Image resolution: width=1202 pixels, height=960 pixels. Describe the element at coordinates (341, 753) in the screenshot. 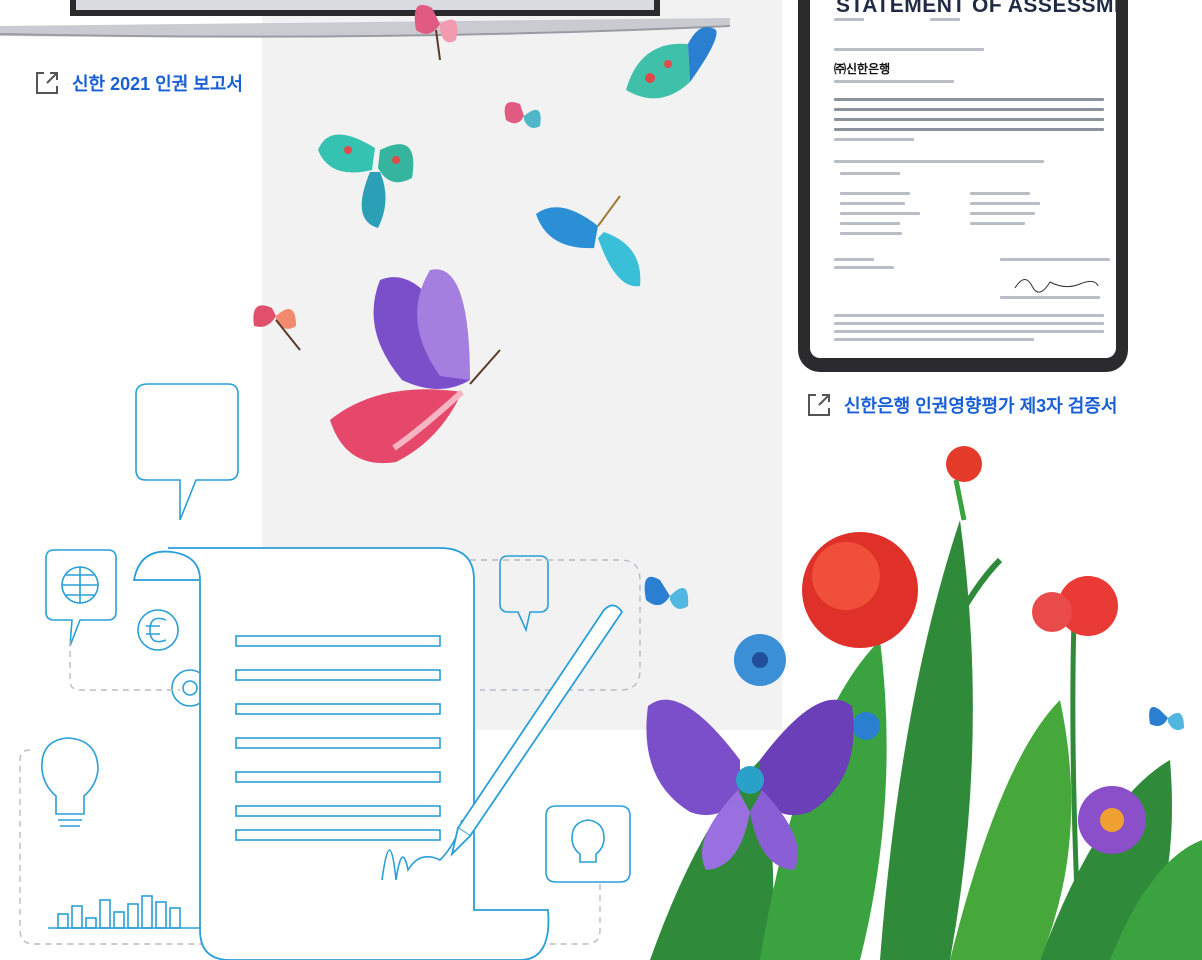

I see `paper-scroll-icon` at that location.